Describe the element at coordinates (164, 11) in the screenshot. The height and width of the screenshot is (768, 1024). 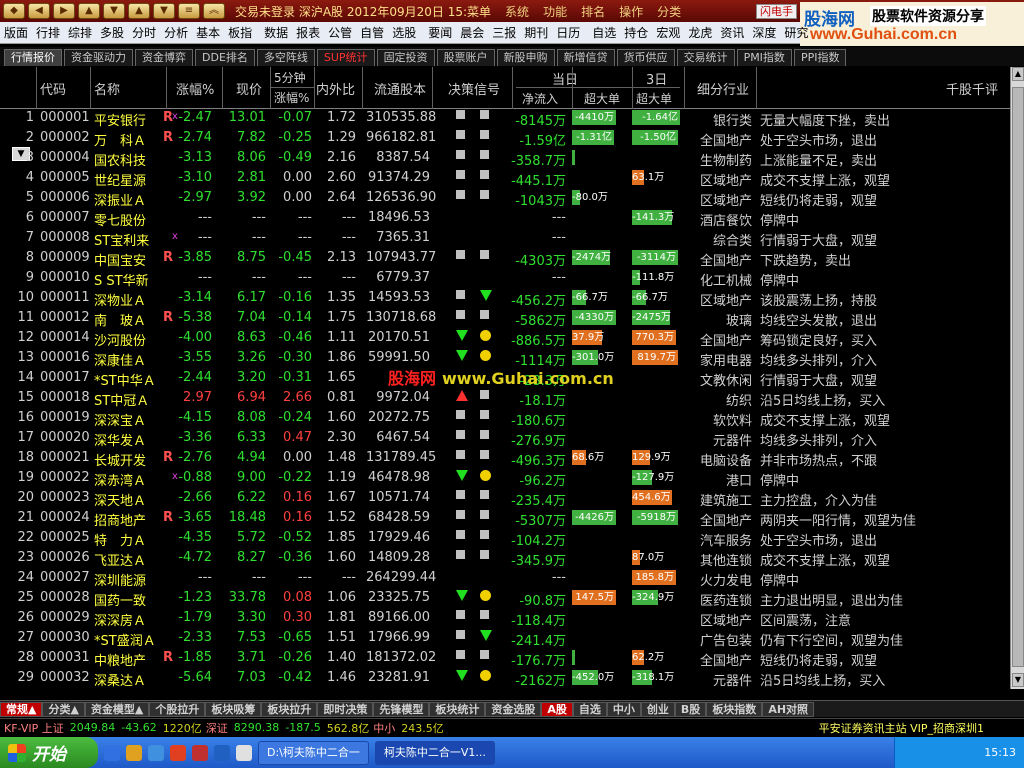
I see `page-down-button: ▼` at that location.